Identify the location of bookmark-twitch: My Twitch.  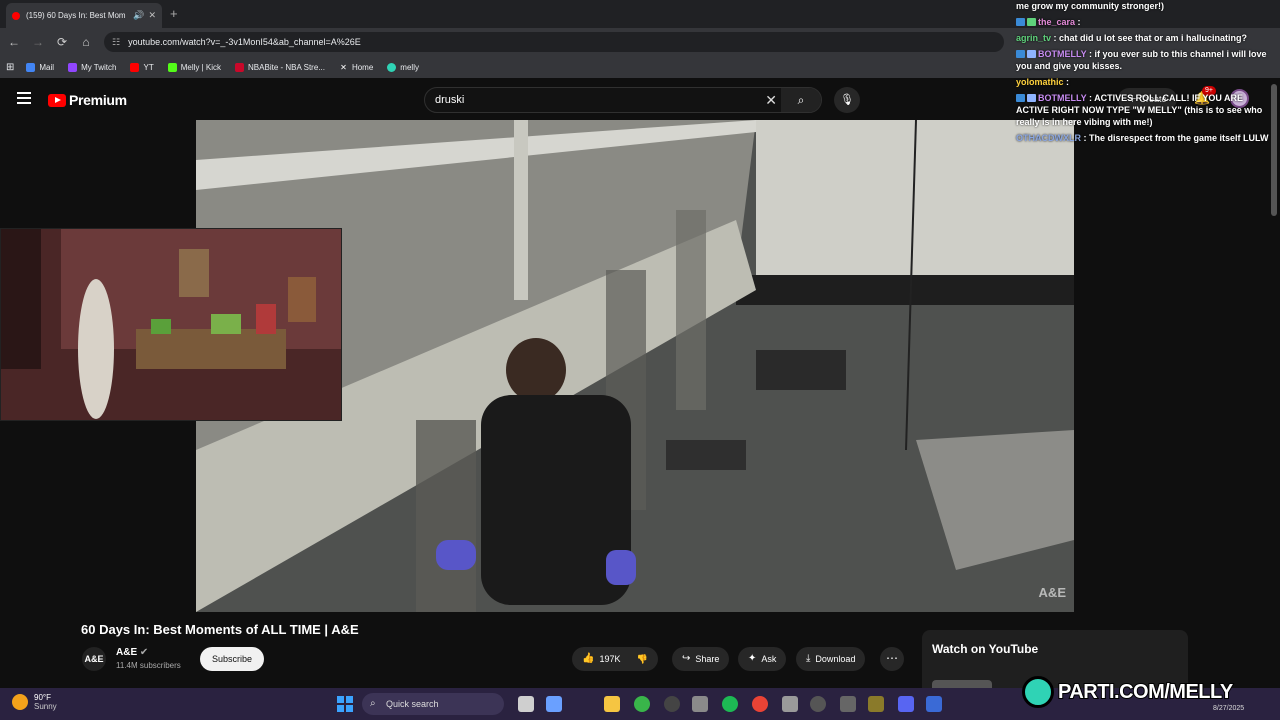
(92, 67).